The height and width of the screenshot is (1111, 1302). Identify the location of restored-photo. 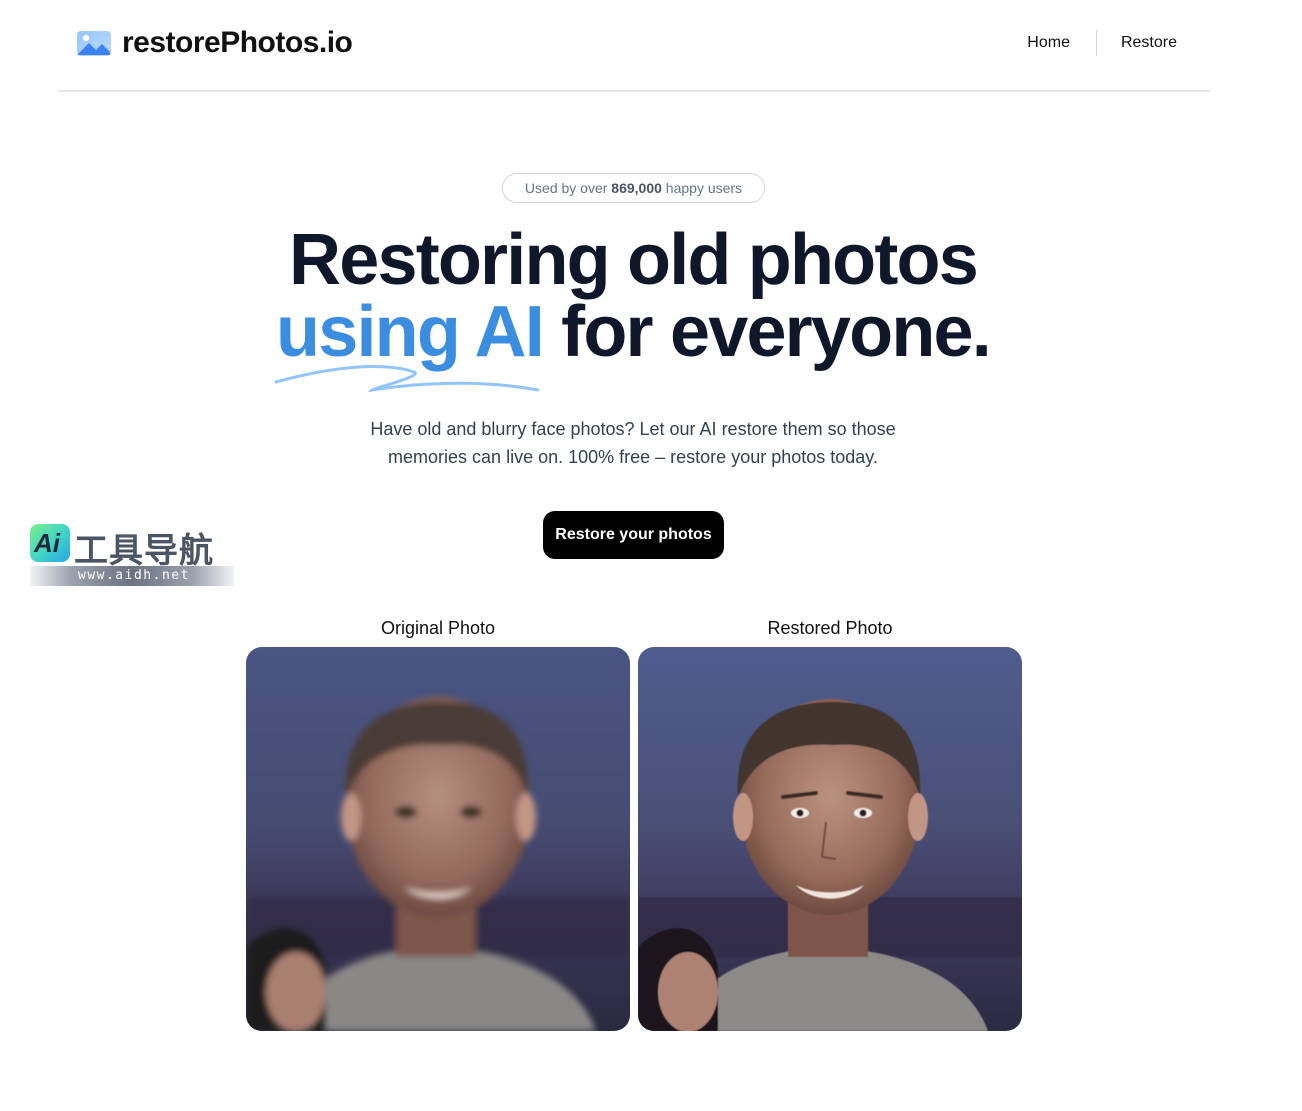
(830, 839).